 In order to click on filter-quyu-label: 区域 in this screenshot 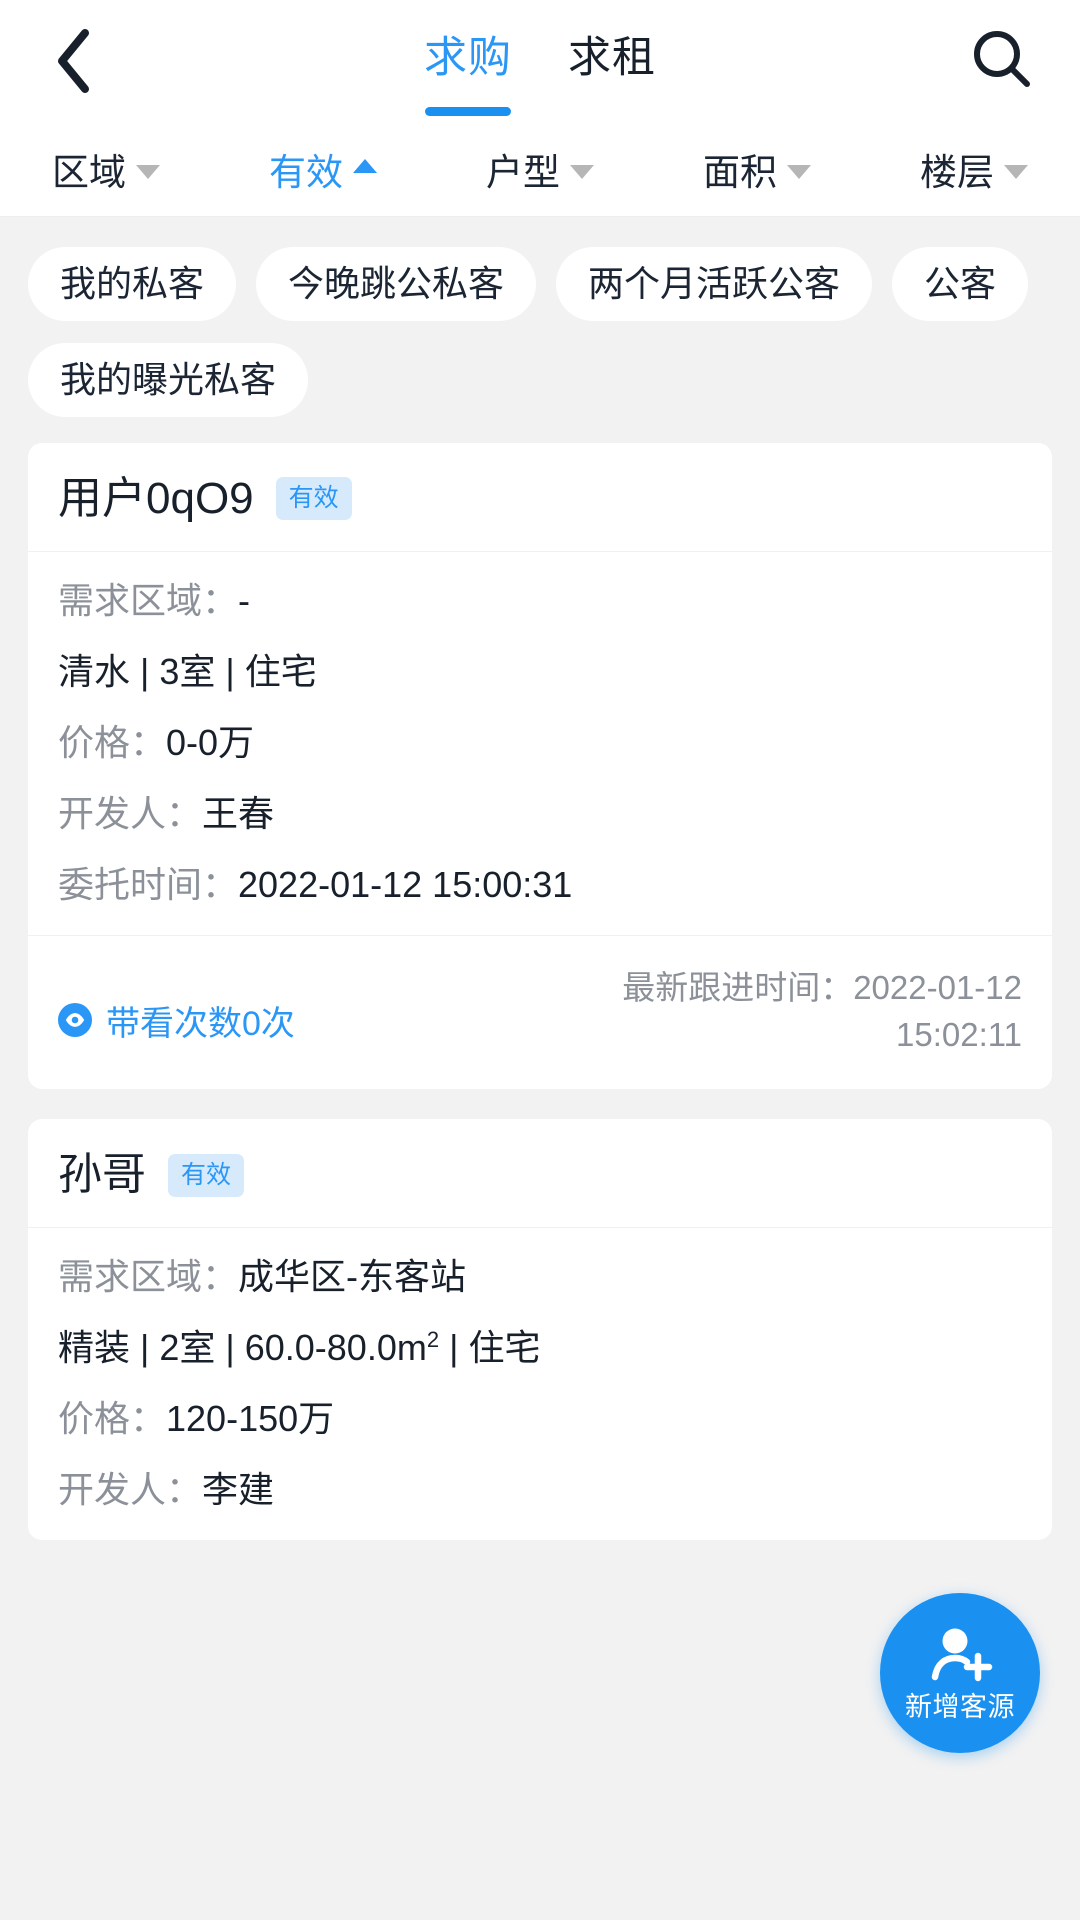, I will do `click(89, 172)`.